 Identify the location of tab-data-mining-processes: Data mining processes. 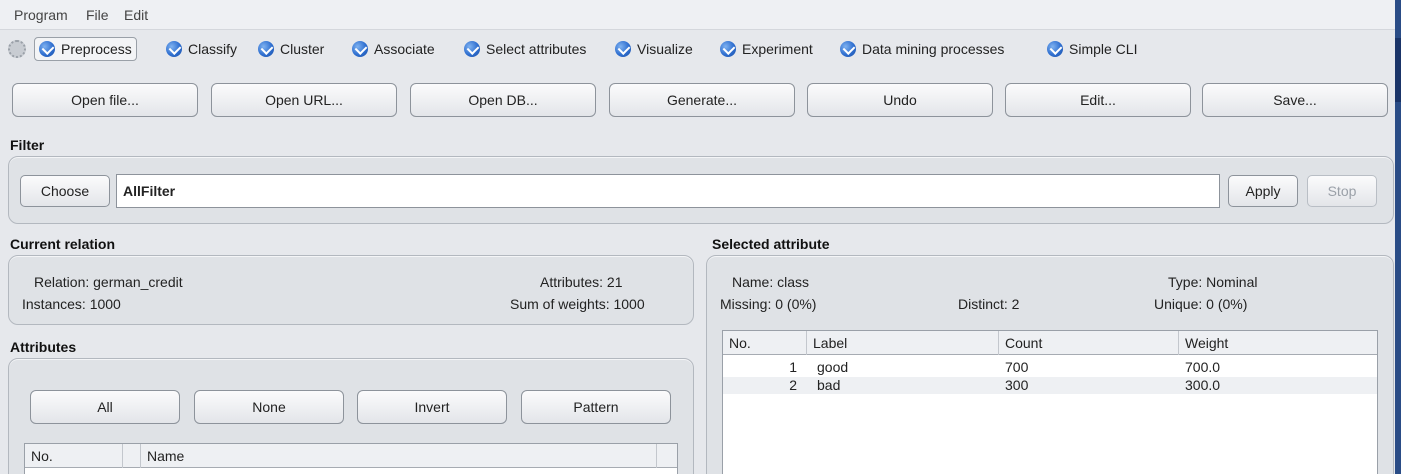
(922, 49).